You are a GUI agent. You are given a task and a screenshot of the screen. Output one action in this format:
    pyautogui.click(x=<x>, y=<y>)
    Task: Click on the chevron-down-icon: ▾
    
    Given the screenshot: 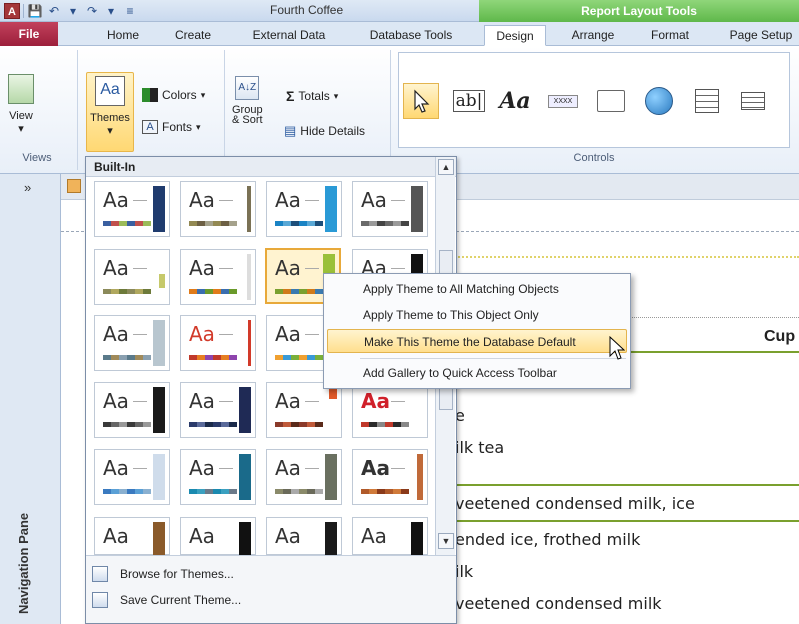 What is the action you would take?
    pyautogui.click(x=198, y=126)
    